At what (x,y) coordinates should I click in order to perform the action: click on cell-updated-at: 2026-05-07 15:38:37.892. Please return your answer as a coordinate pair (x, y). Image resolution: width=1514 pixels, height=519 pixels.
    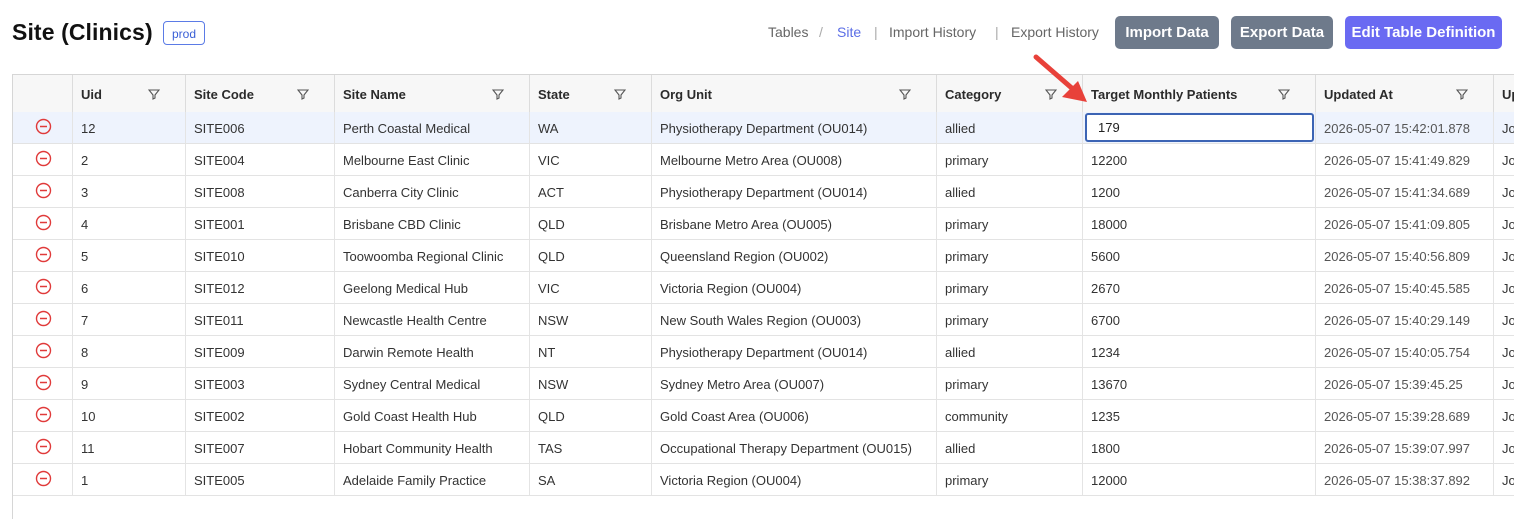
    Looking at the image, I should click on (1405, 479).